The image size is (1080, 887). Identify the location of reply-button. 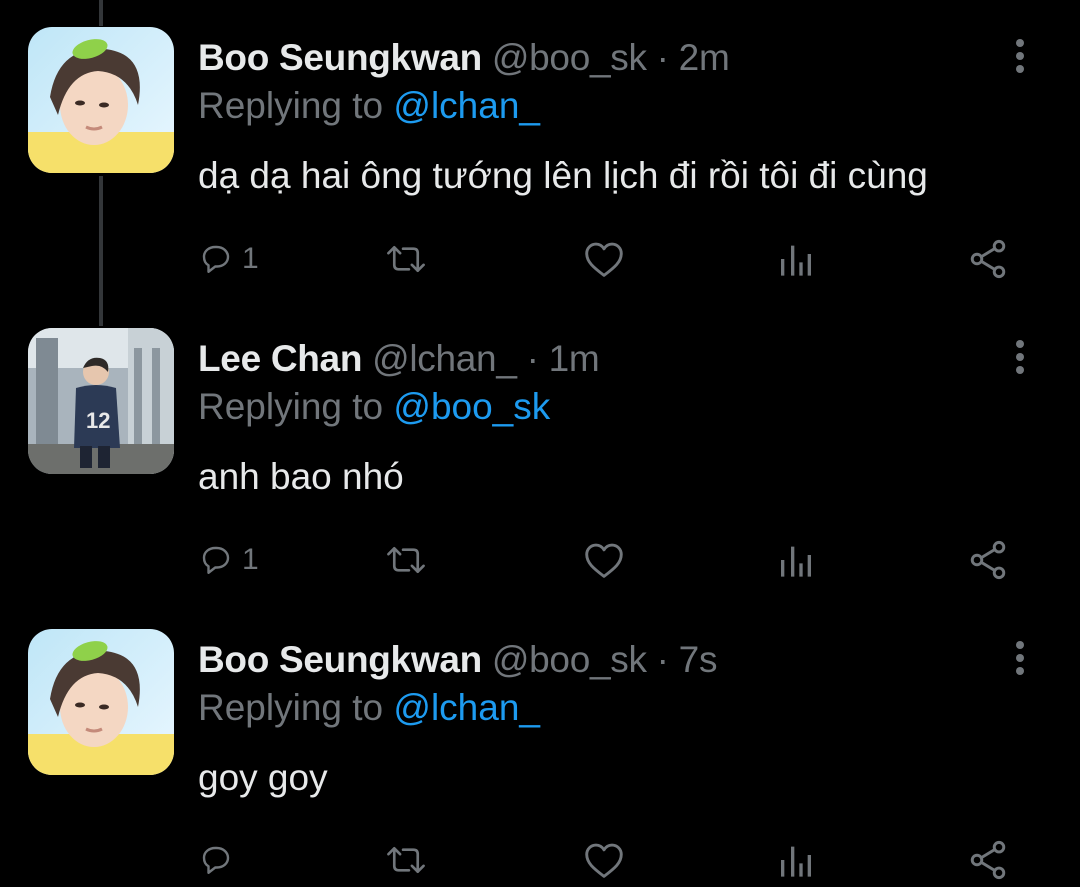
(220, 860).